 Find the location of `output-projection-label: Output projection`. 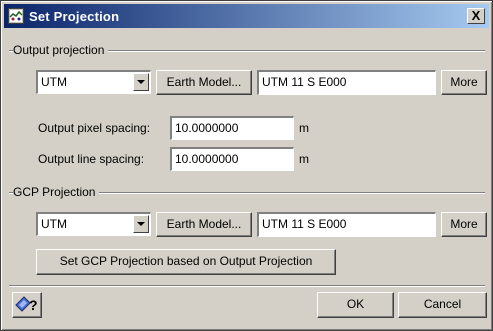

output-projection-label: Output projection is located at coordinates (61, 50).